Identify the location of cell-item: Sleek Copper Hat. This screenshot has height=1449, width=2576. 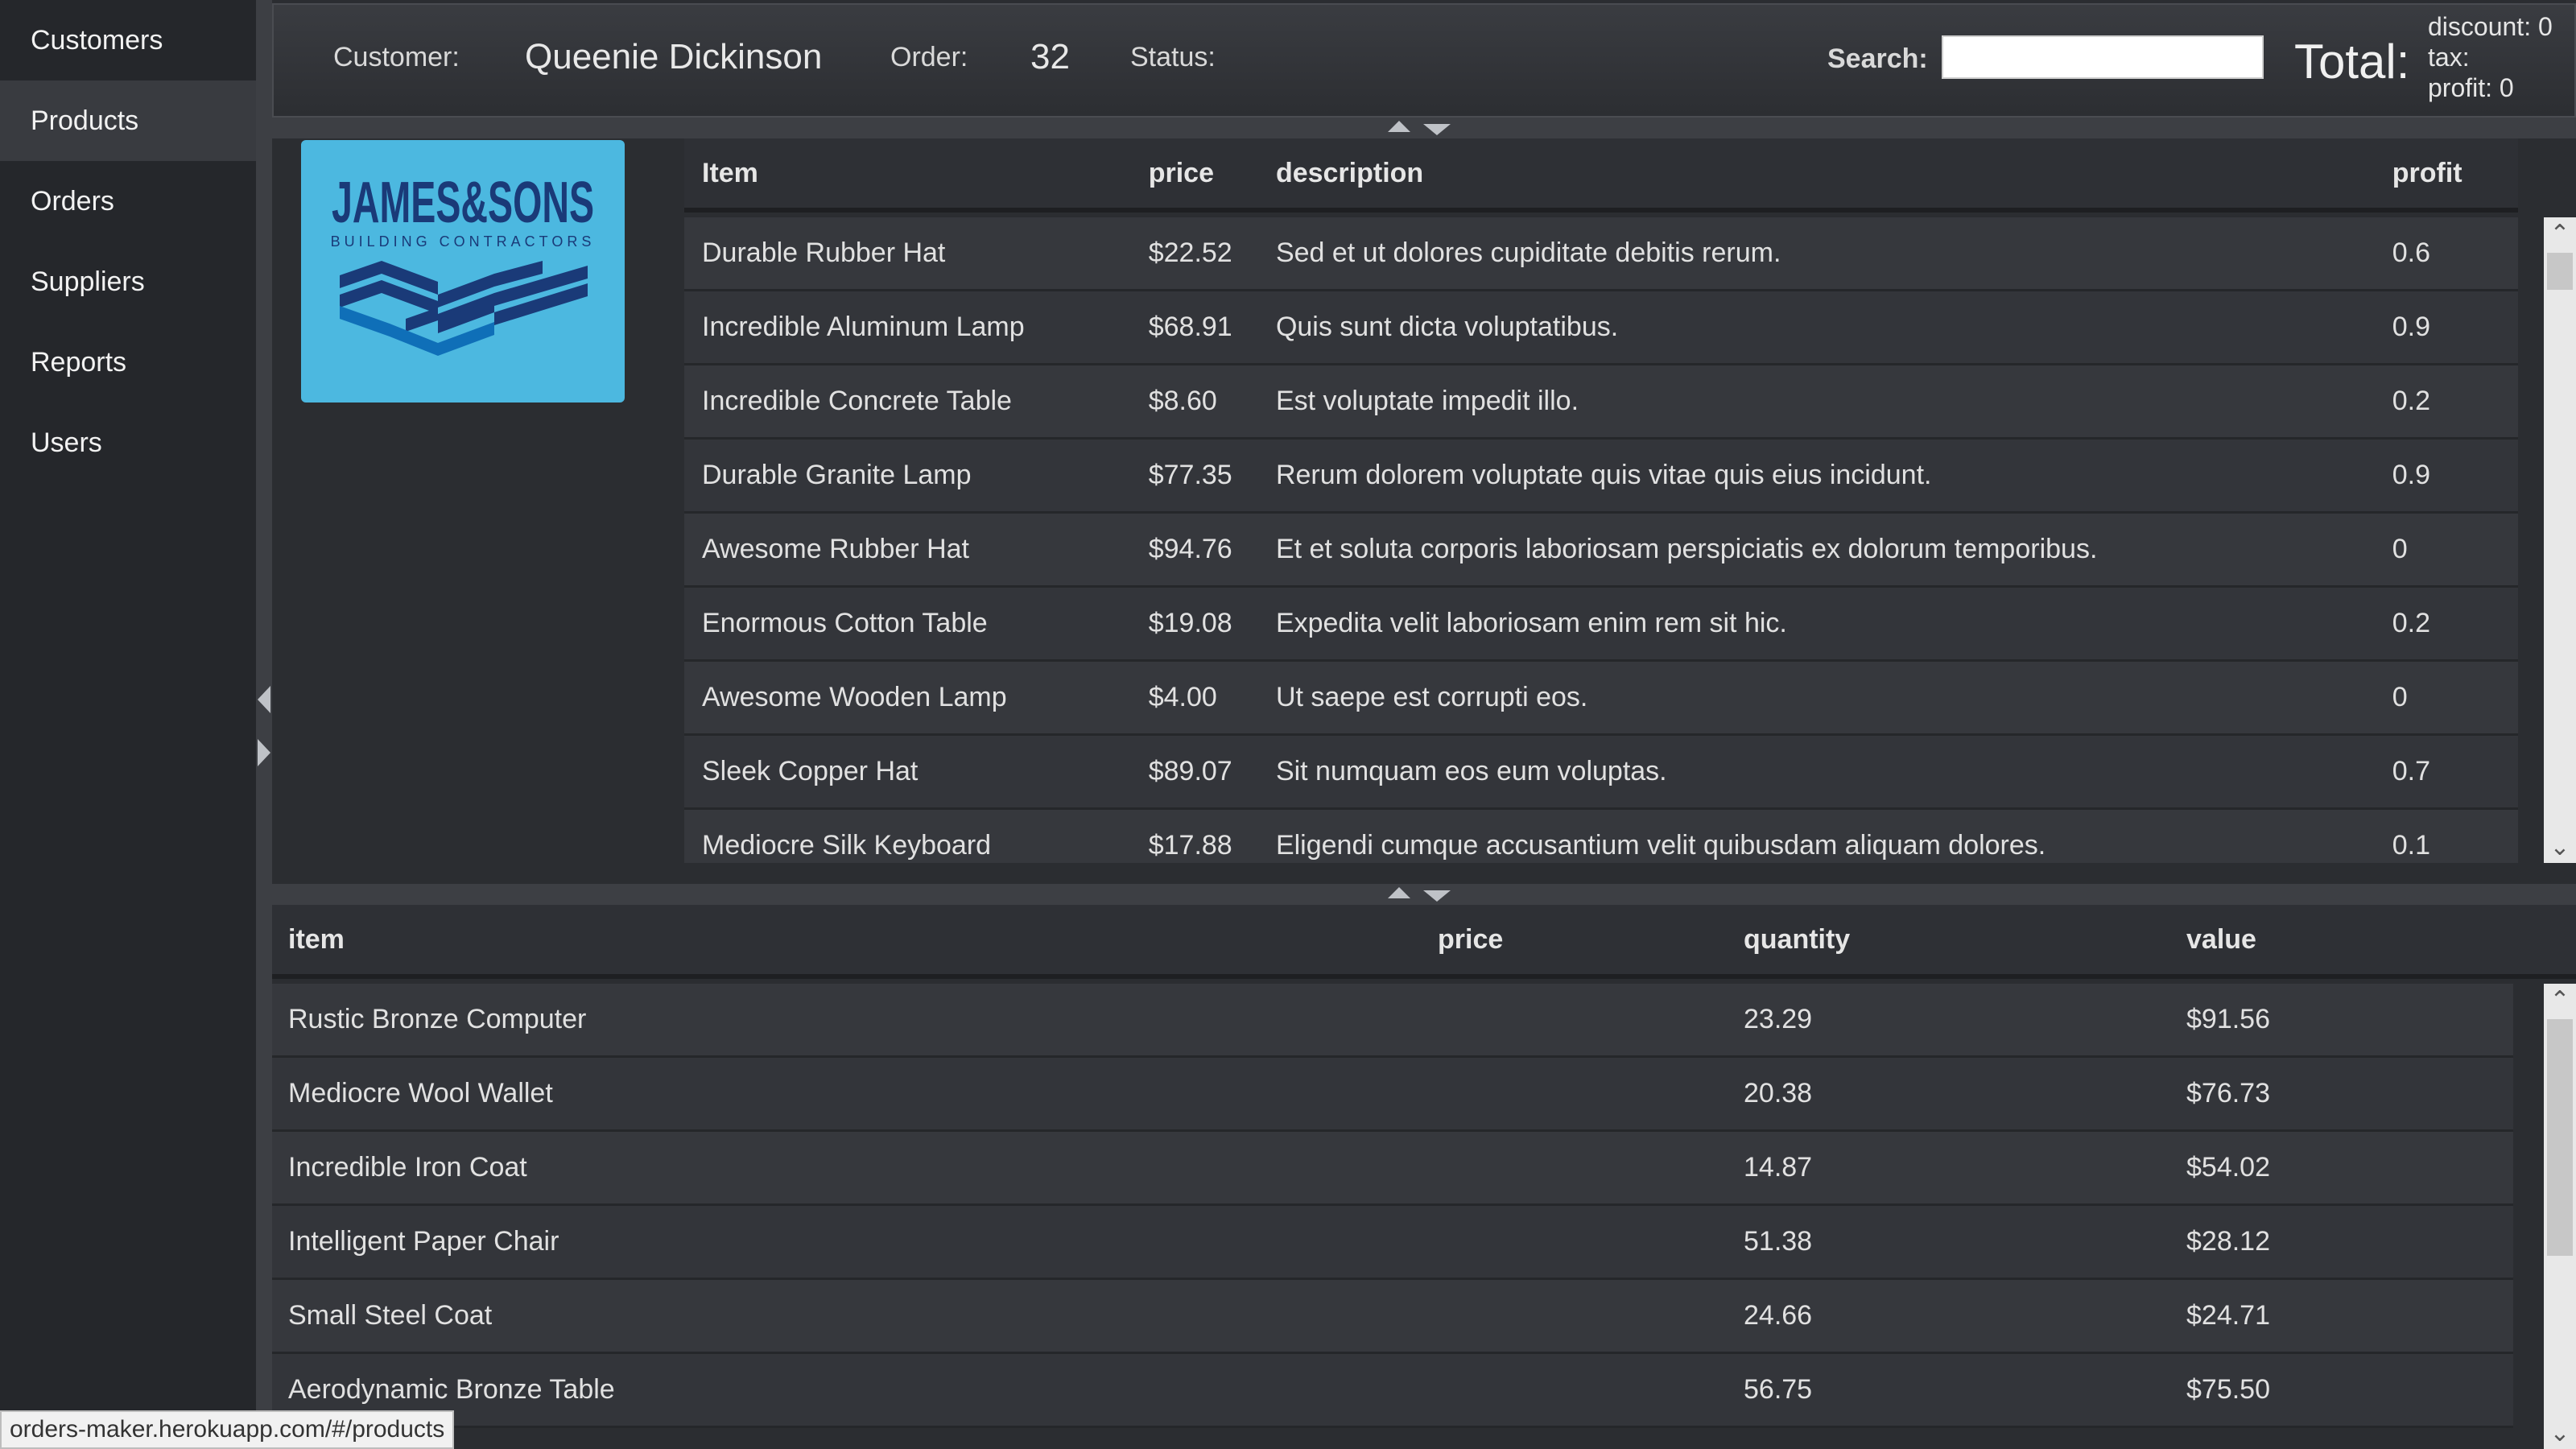
(810, 771).